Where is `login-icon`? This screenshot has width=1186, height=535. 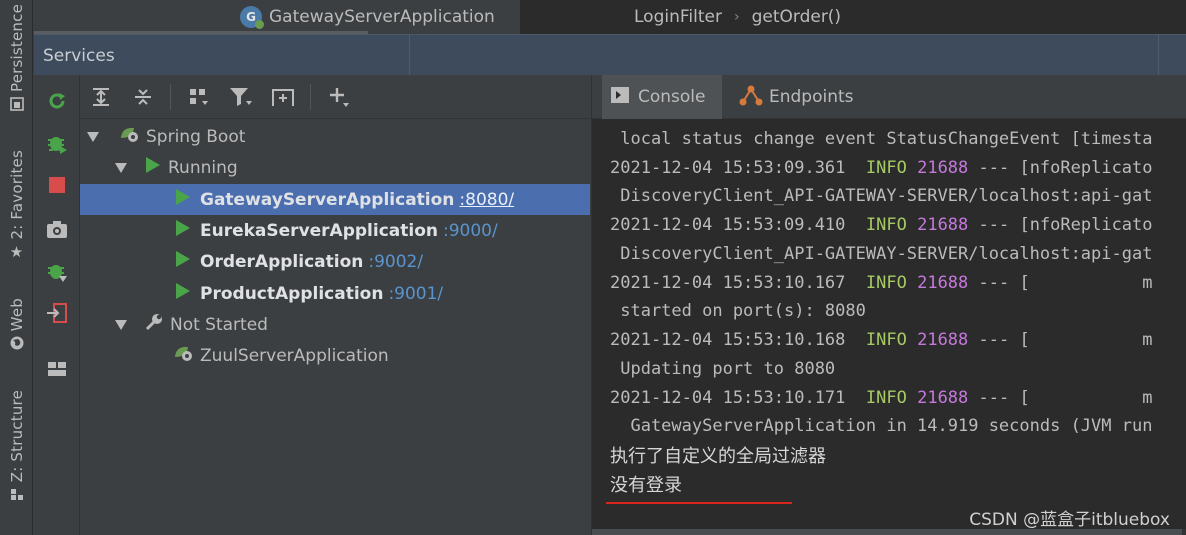
login-icon is located at coordinates (57, 313).